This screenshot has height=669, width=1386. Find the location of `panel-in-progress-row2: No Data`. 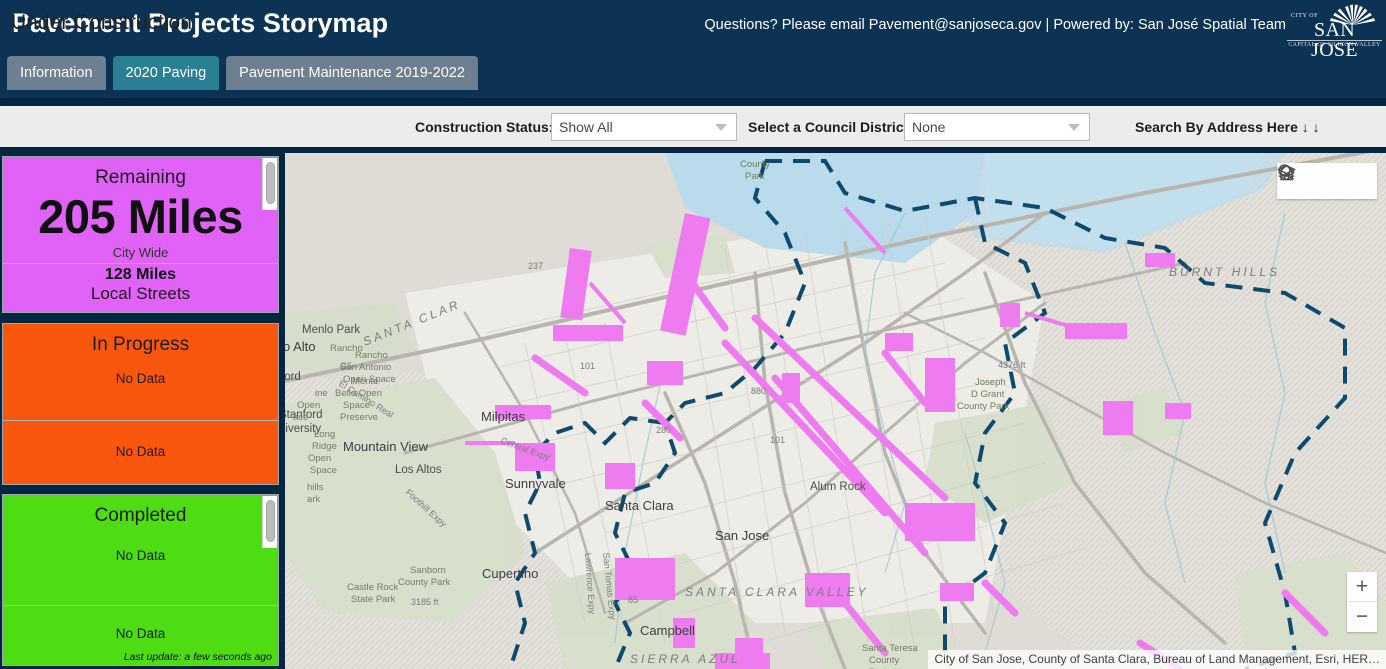

panel-in-progress-row2: No Data is located at coordinates (140, 451).